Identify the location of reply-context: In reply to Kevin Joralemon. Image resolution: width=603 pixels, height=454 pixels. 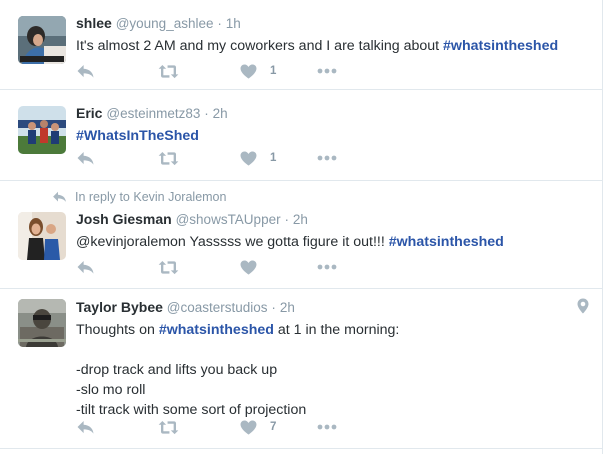
(139, 197).